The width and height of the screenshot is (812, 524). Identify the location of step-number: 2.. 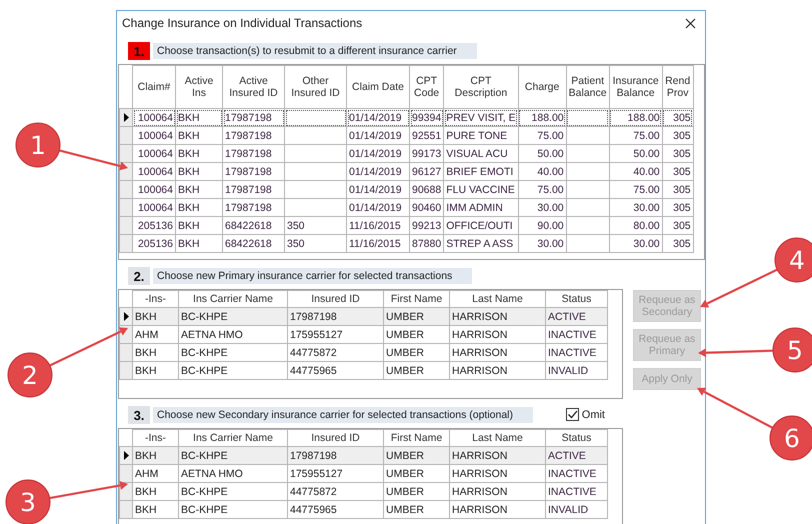
(139, 275).